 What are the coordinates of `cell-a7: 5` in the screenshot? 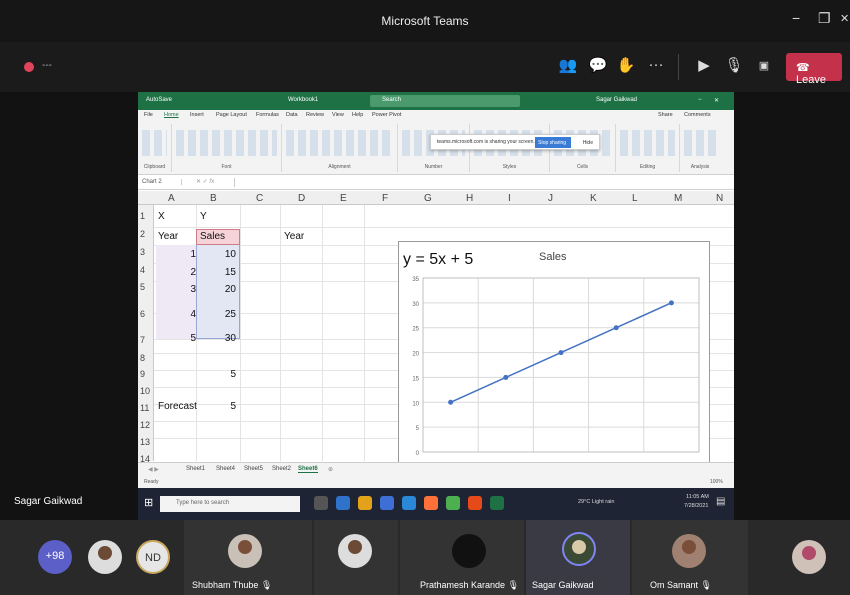 It's located at (175, 338).